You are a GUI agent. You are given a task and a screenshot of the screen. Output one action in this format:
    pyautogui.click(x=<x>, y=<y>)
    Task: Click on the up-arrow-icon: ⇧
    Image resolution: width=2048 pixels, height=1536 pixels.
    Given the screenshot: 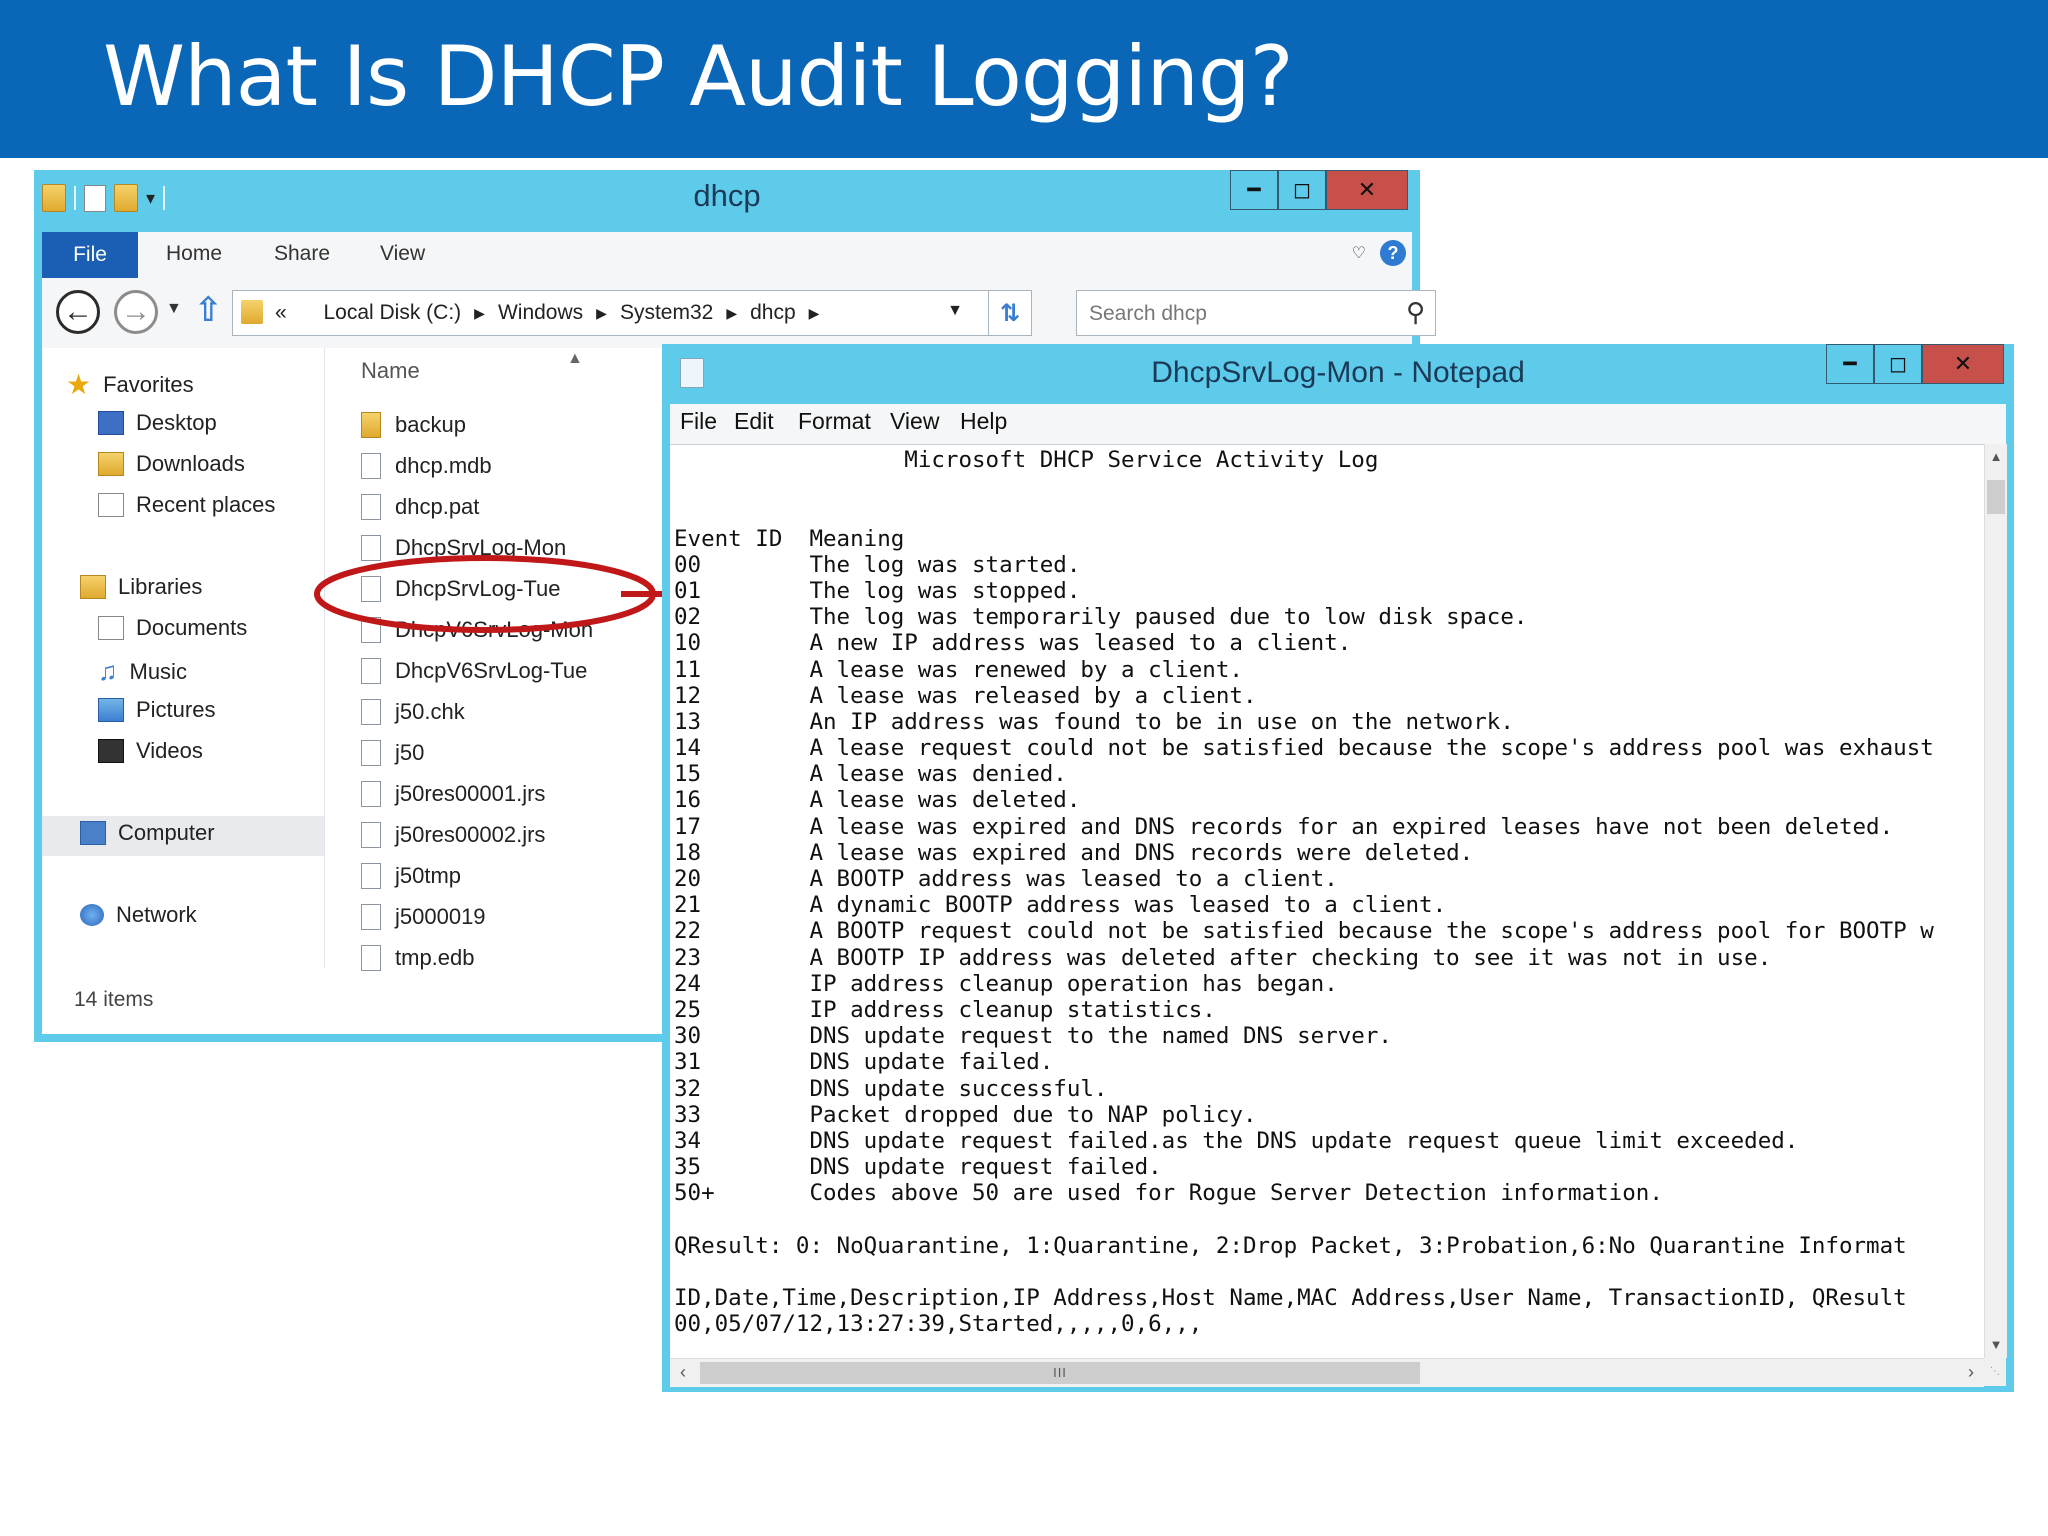 What is the action you would take?
    pyautogui.click(x=208, y=310)
    